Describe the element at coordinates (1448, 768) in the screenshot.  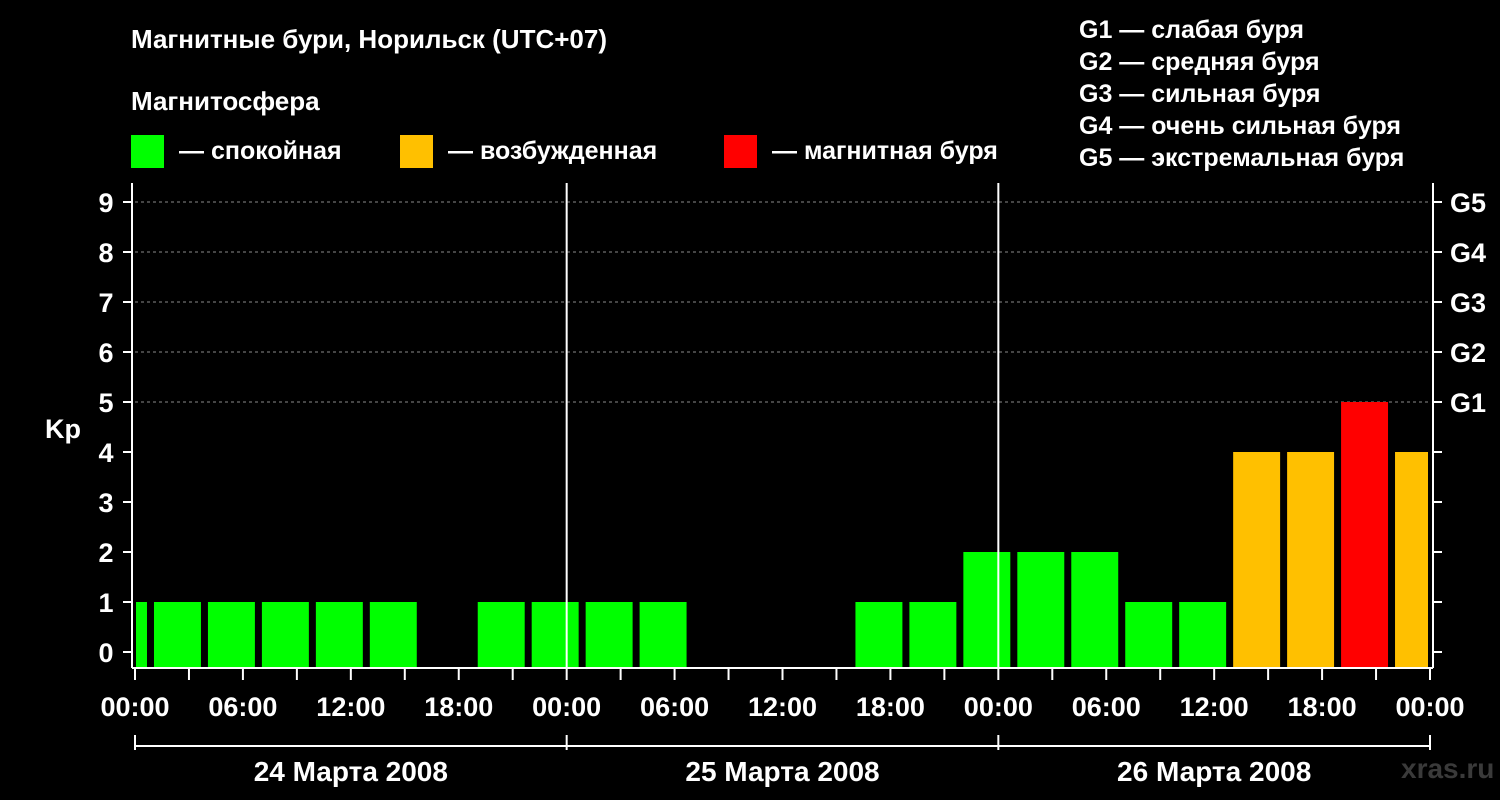
I see `watermark: xras.ru` at that location.